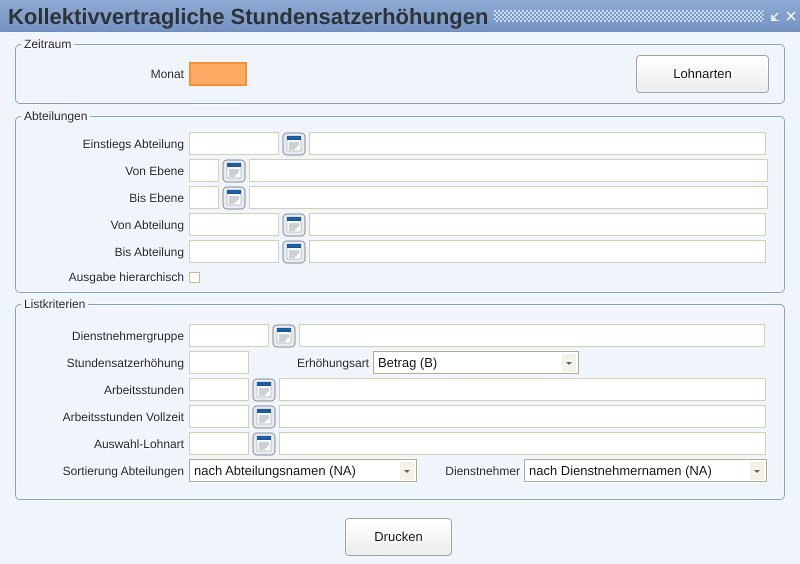  I want to click on minimize-icon, so click(775, 16).